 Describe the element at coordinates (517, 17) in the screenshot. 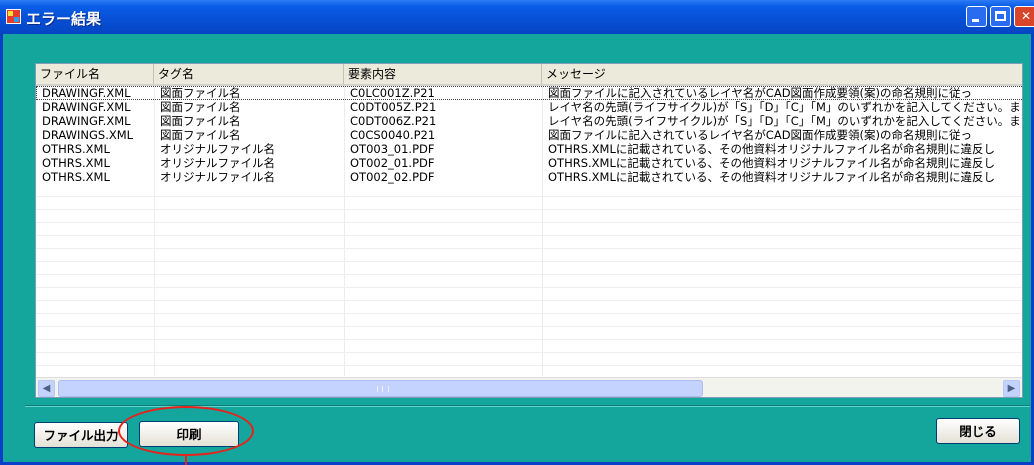

I see `title-bar: エラー結果 ✕` at that location.